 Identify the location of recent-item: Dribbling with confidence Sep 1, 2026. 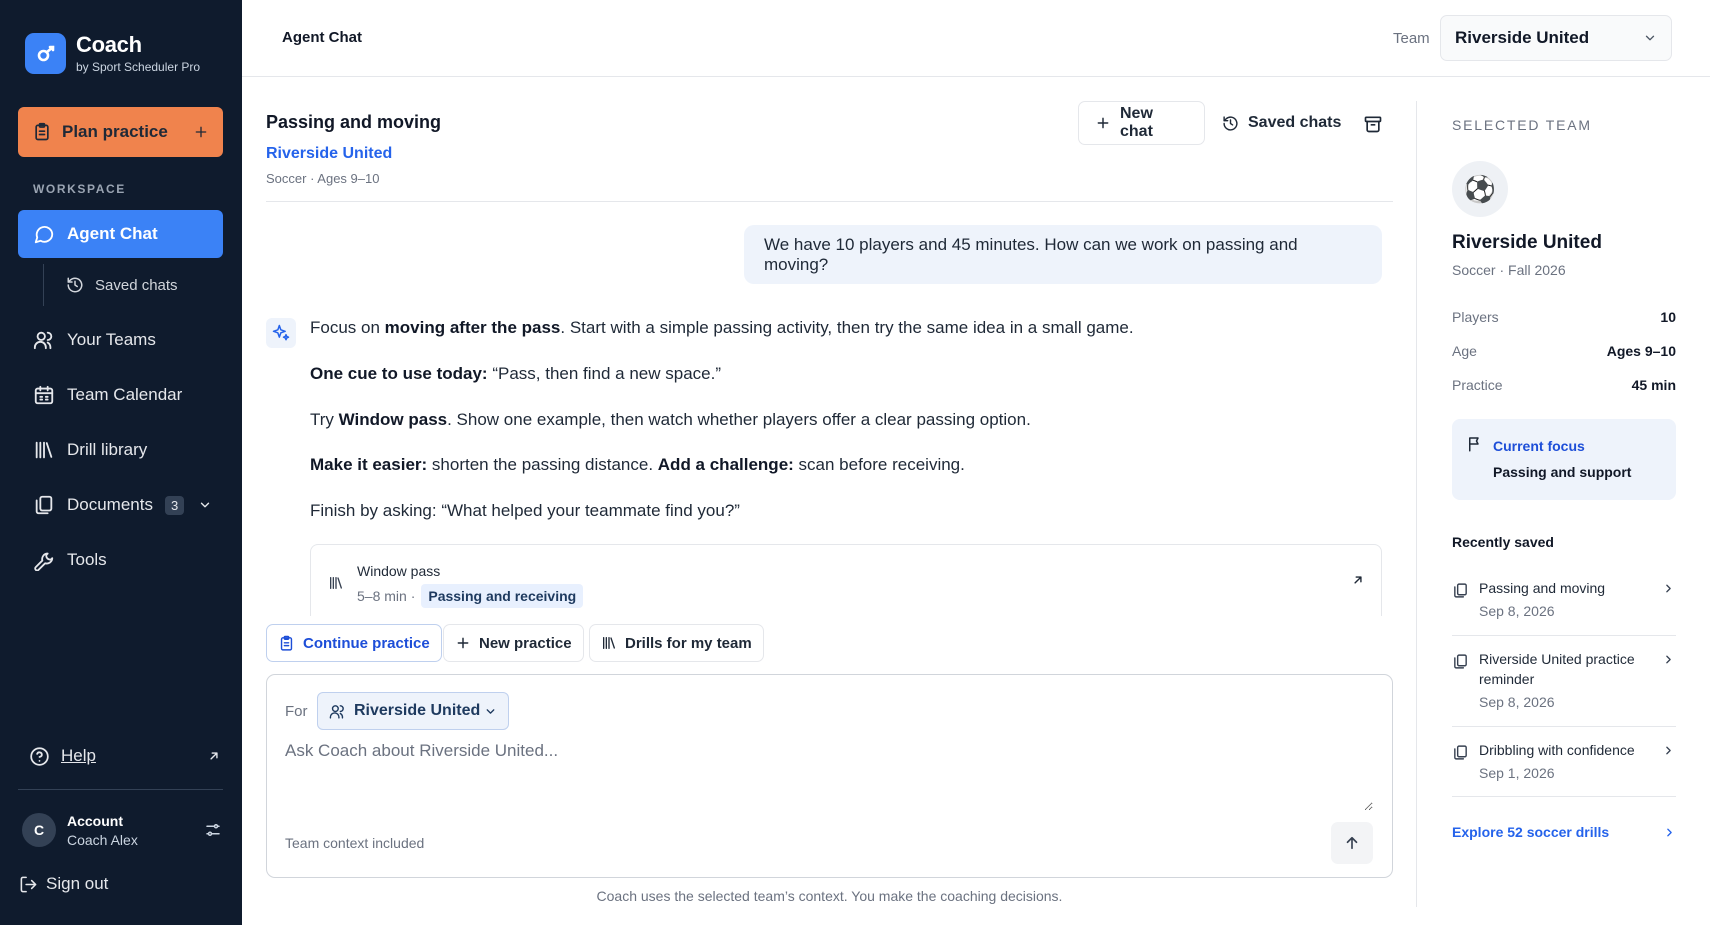
(1564, 762).